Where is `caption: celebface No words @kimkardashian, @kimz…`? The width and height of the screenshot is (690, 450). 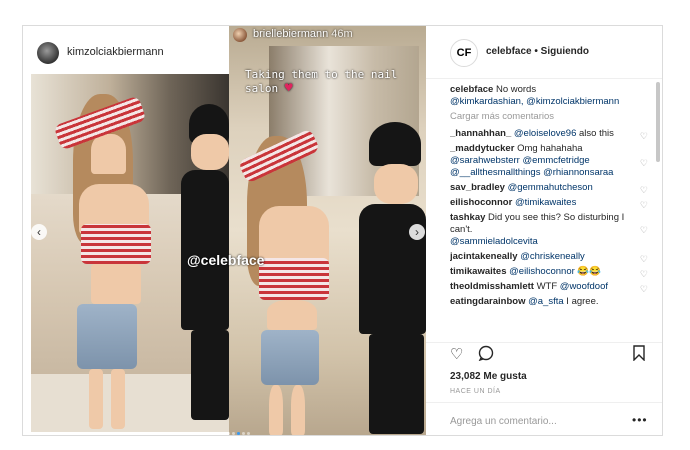
caption: celebface No words @kimkardashian, @kimz… is located at coordinates (550, 96).